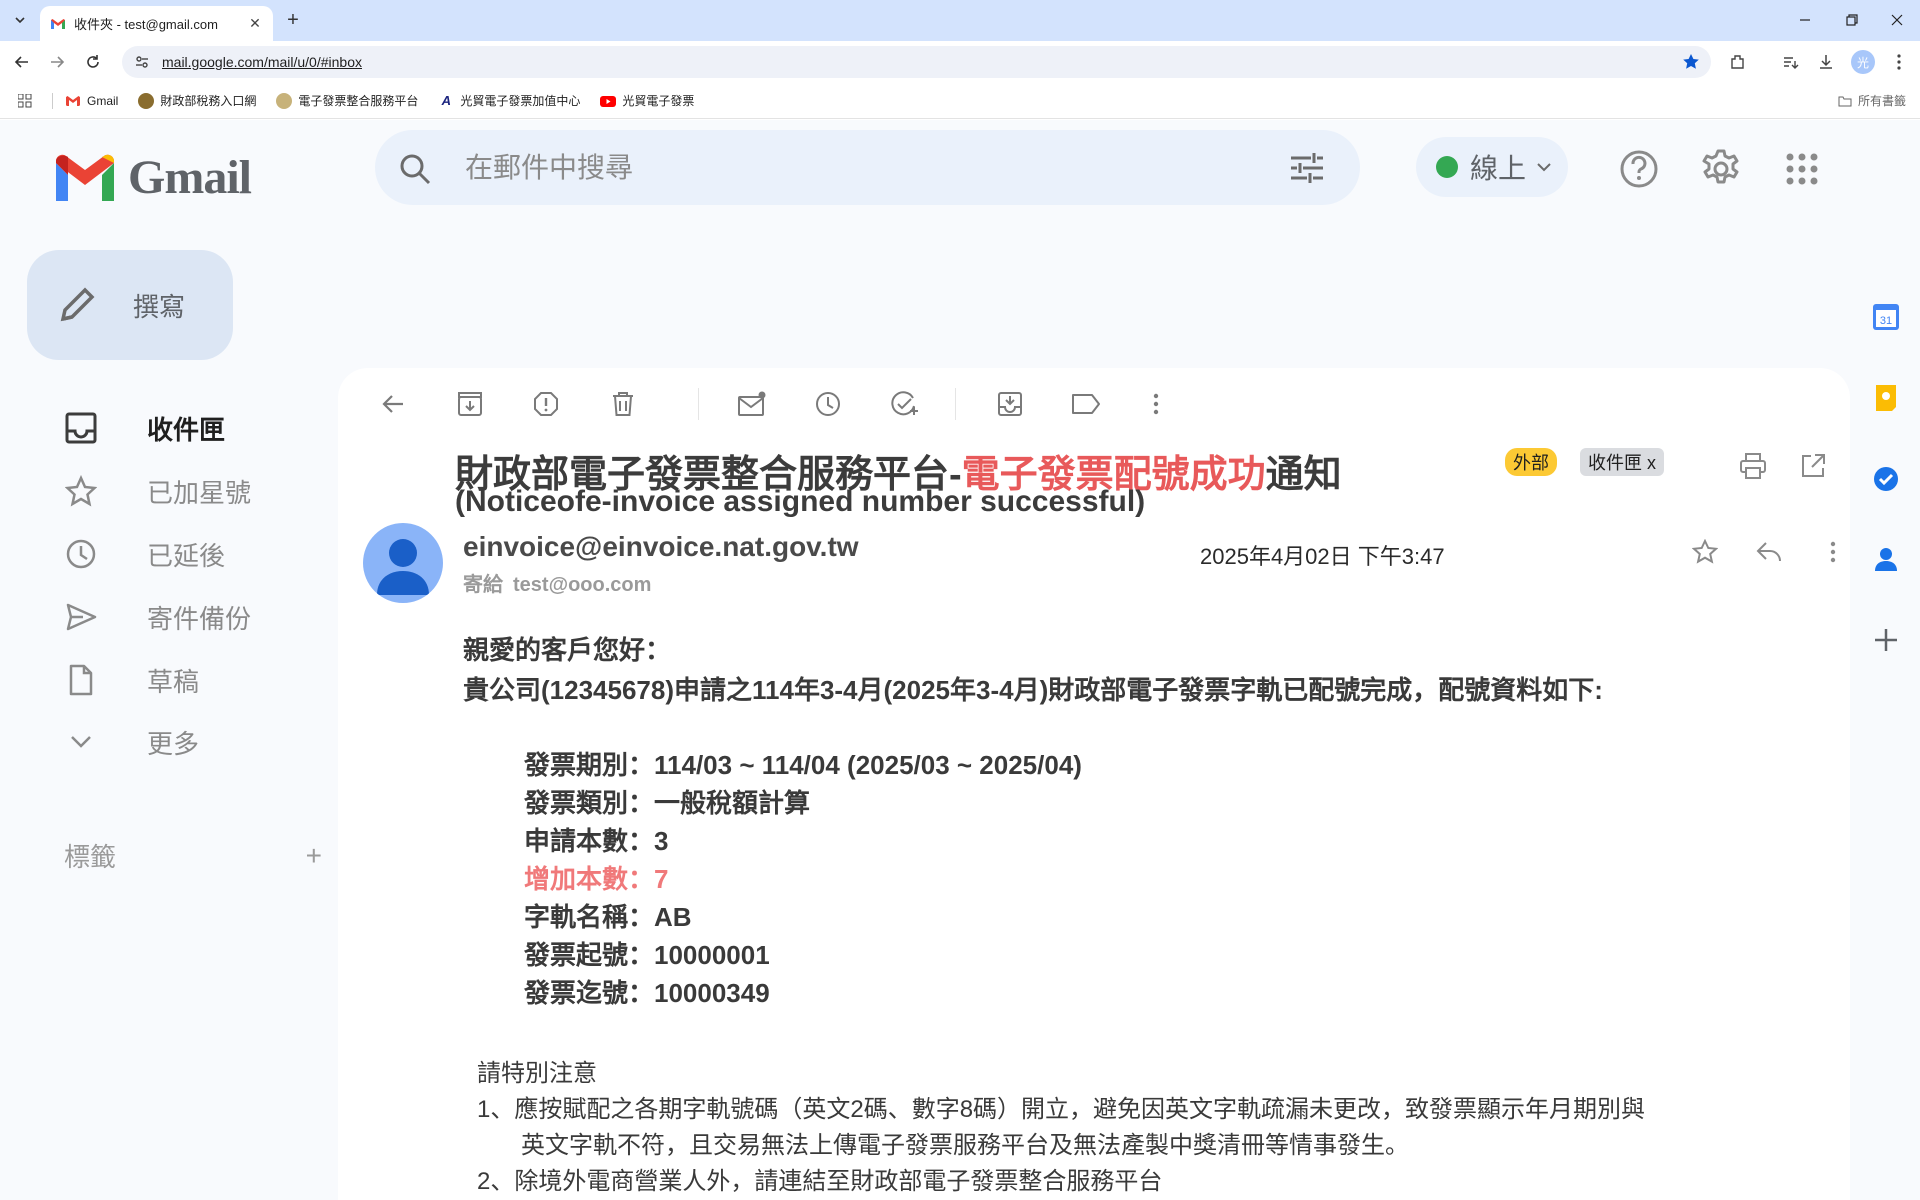  What do you see at coordinates (1863, 62) in the screenshot?
I see `profile-avatar: 光` at bounding box center [1863, 62].